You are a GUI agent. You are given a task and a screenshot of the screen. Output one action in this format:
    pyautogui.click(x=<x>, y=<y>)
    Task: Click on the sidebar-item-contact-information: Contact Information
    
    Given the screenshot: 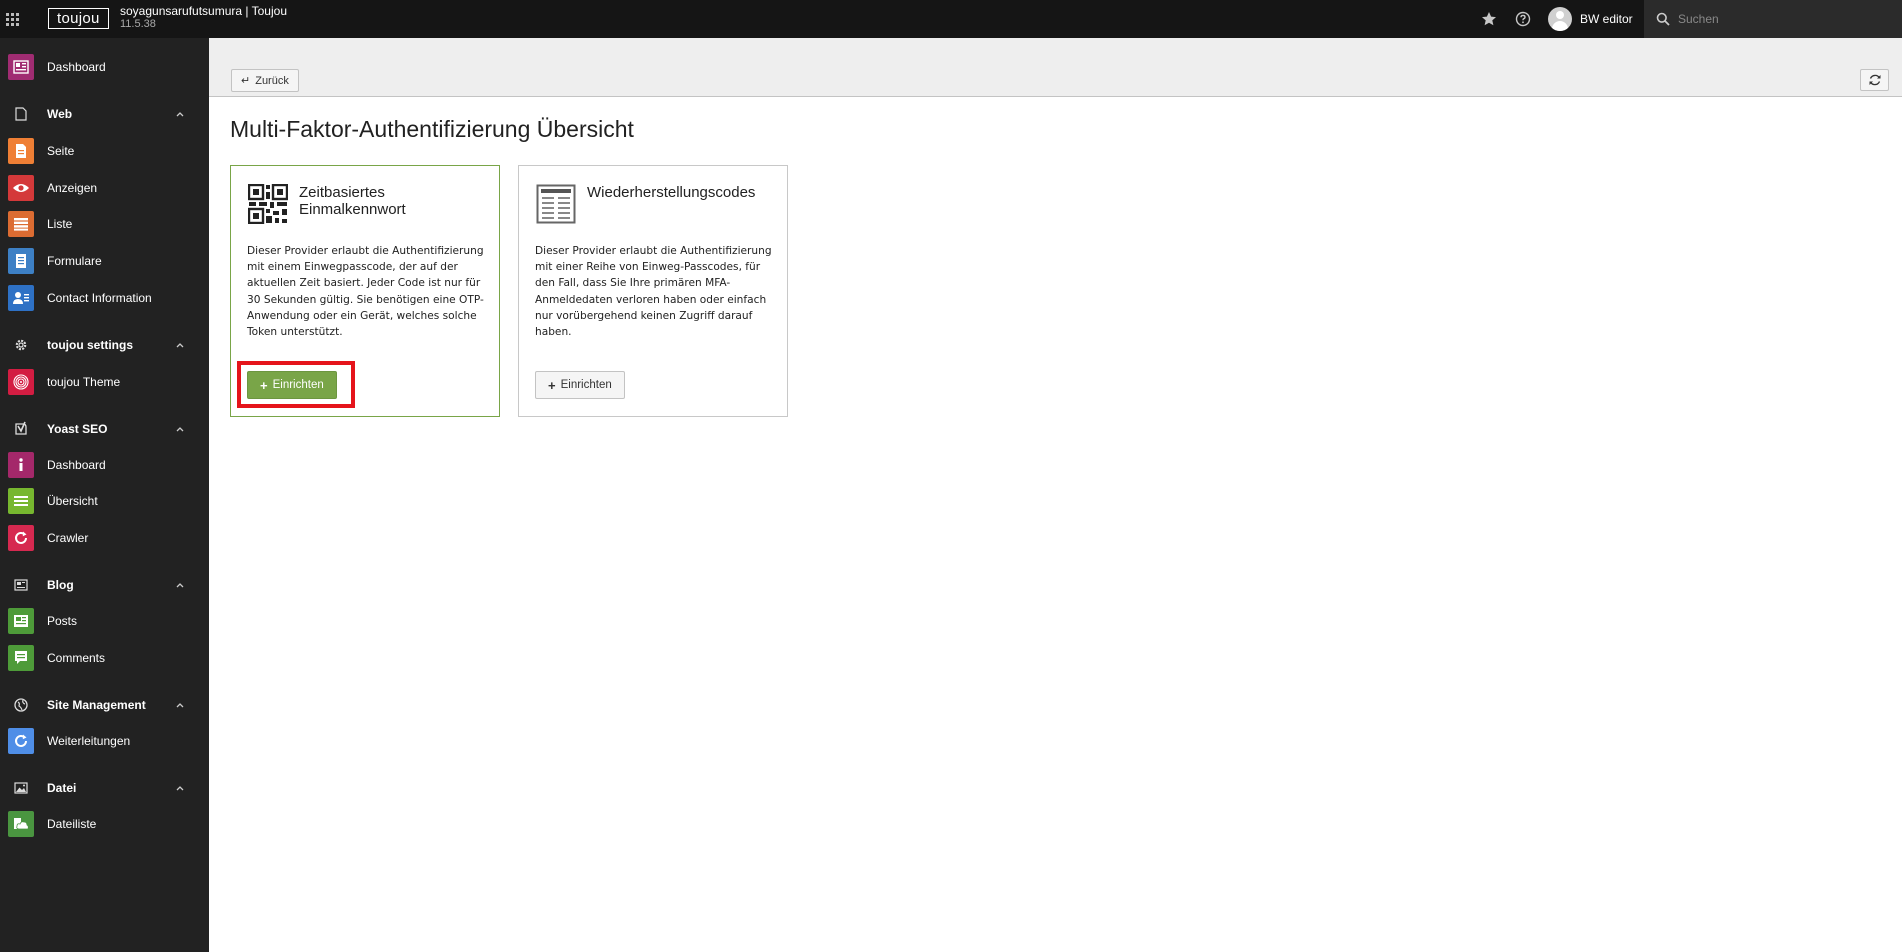 What is the action you would take?
    pyautogui.click(x=104, y=298)
    